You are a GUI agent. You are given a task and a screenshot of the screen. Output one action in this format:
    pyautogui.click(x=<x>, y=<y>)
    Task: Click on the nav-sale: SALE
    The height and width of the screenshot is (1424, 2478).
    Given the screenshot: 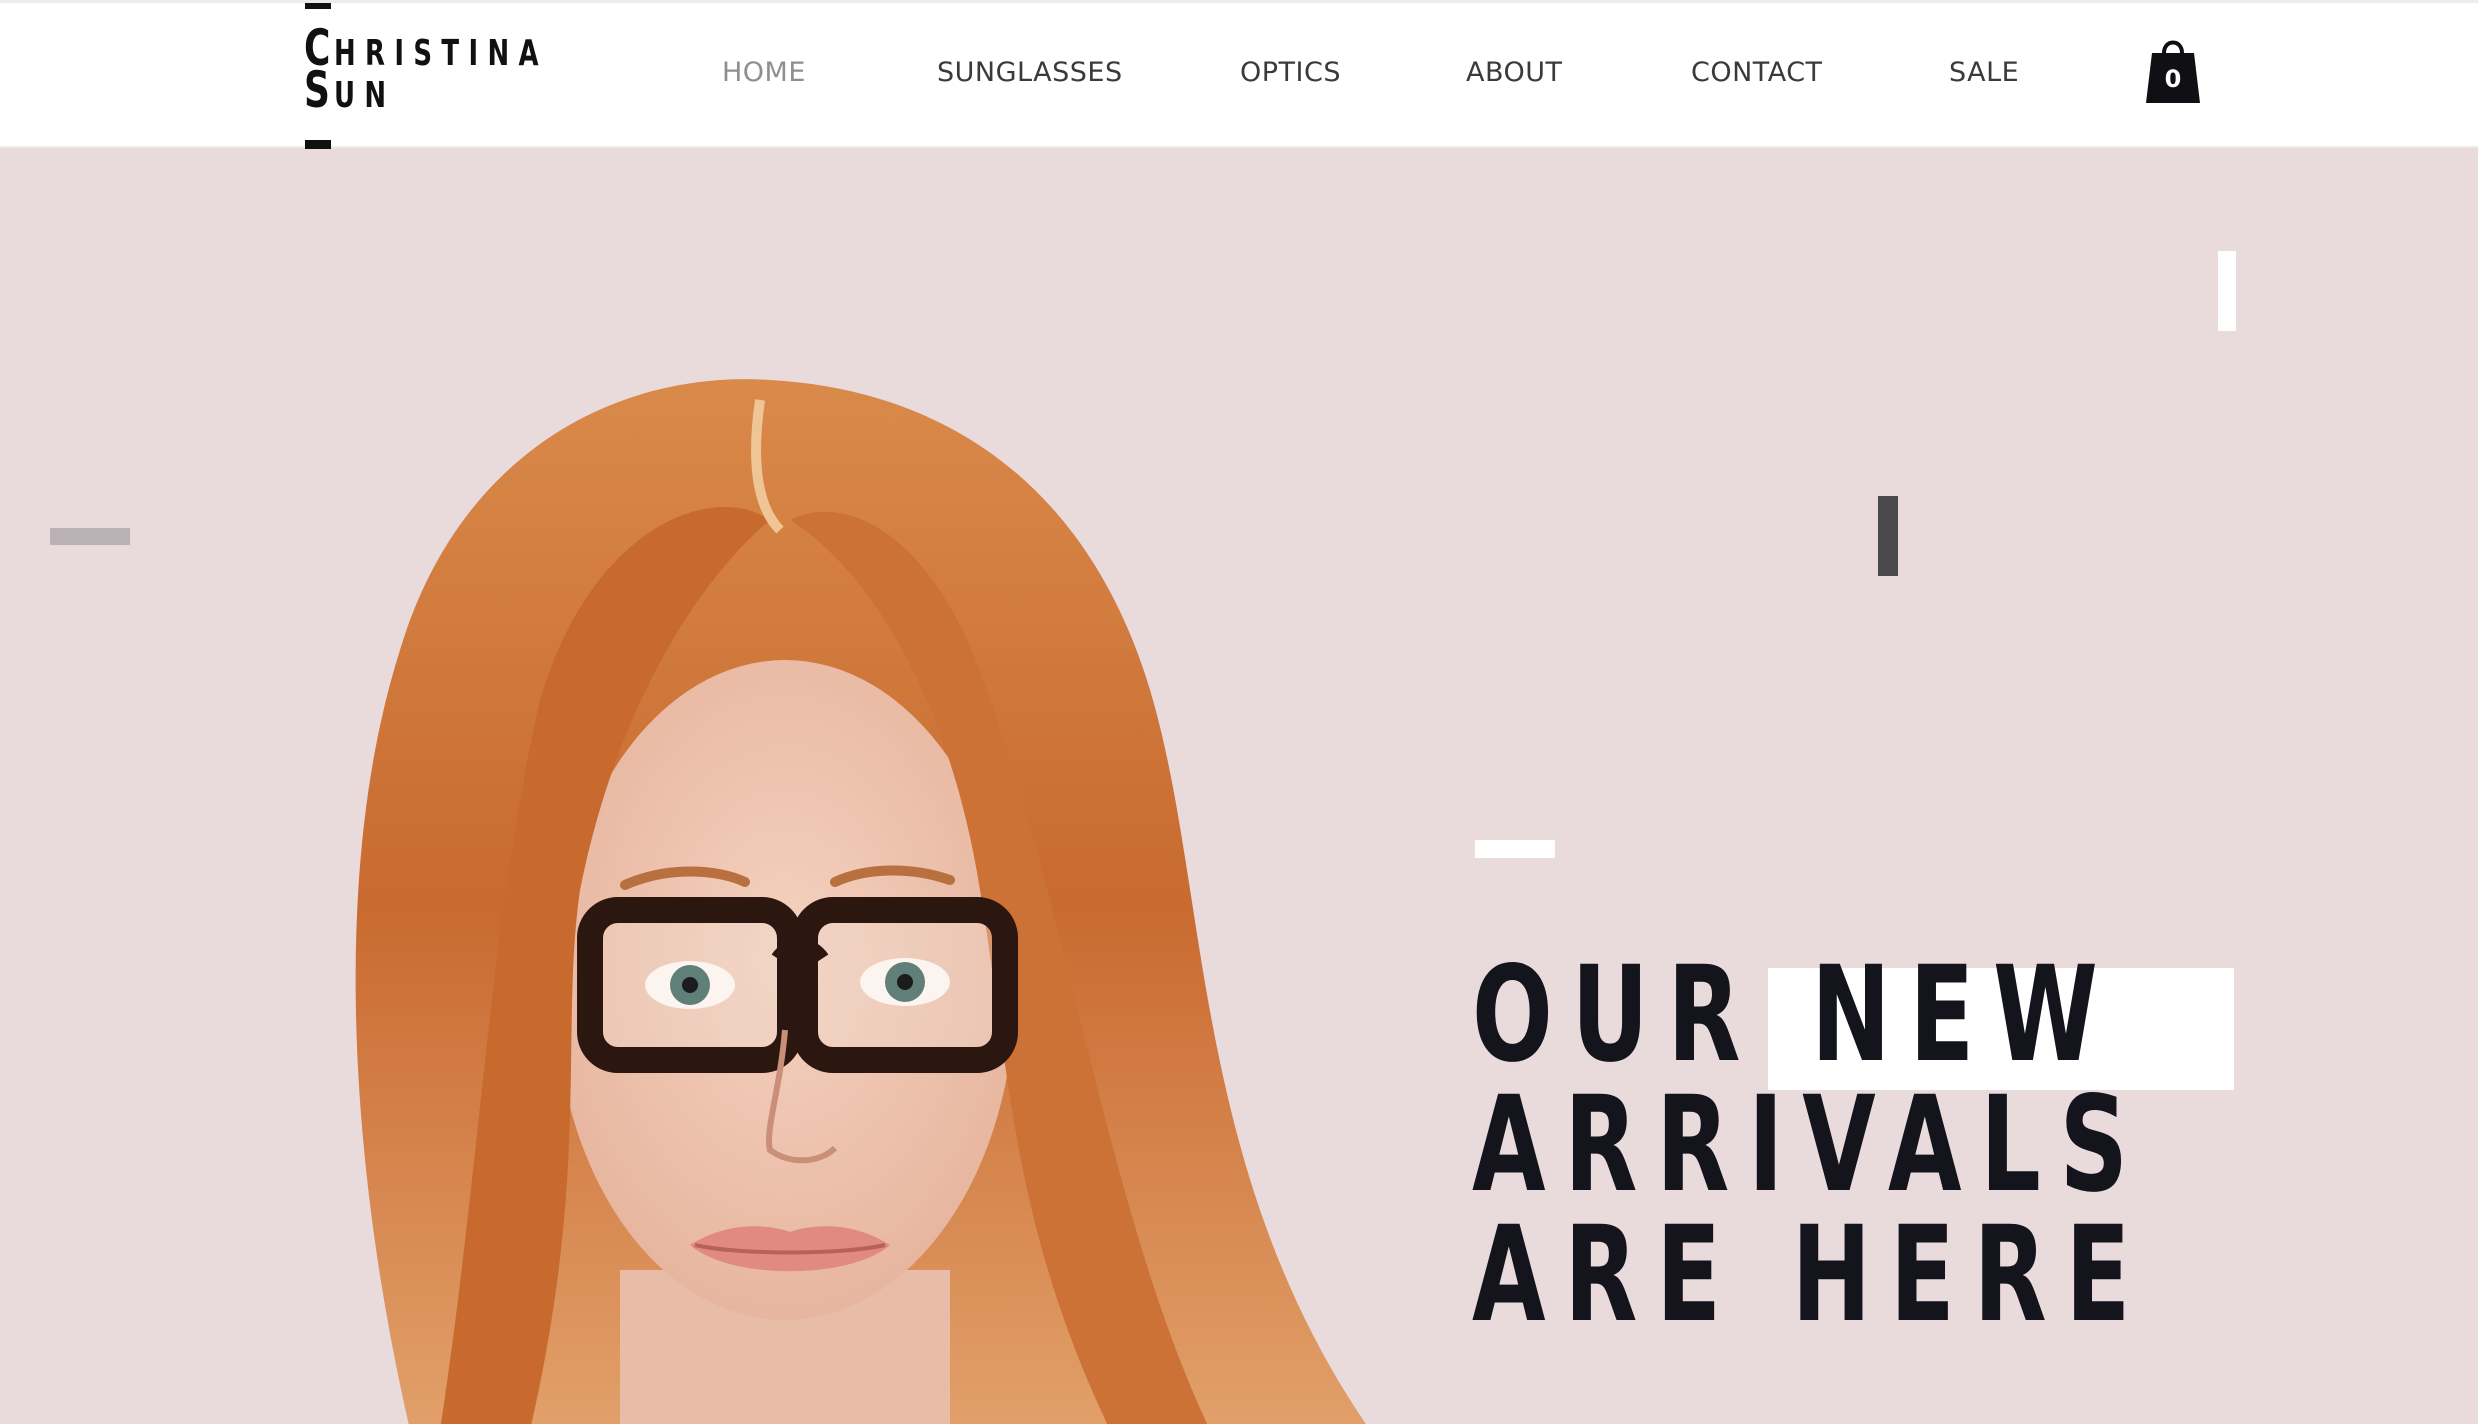 What is the action you would take?
    pyautogui.click(x=1984, y=72)
    